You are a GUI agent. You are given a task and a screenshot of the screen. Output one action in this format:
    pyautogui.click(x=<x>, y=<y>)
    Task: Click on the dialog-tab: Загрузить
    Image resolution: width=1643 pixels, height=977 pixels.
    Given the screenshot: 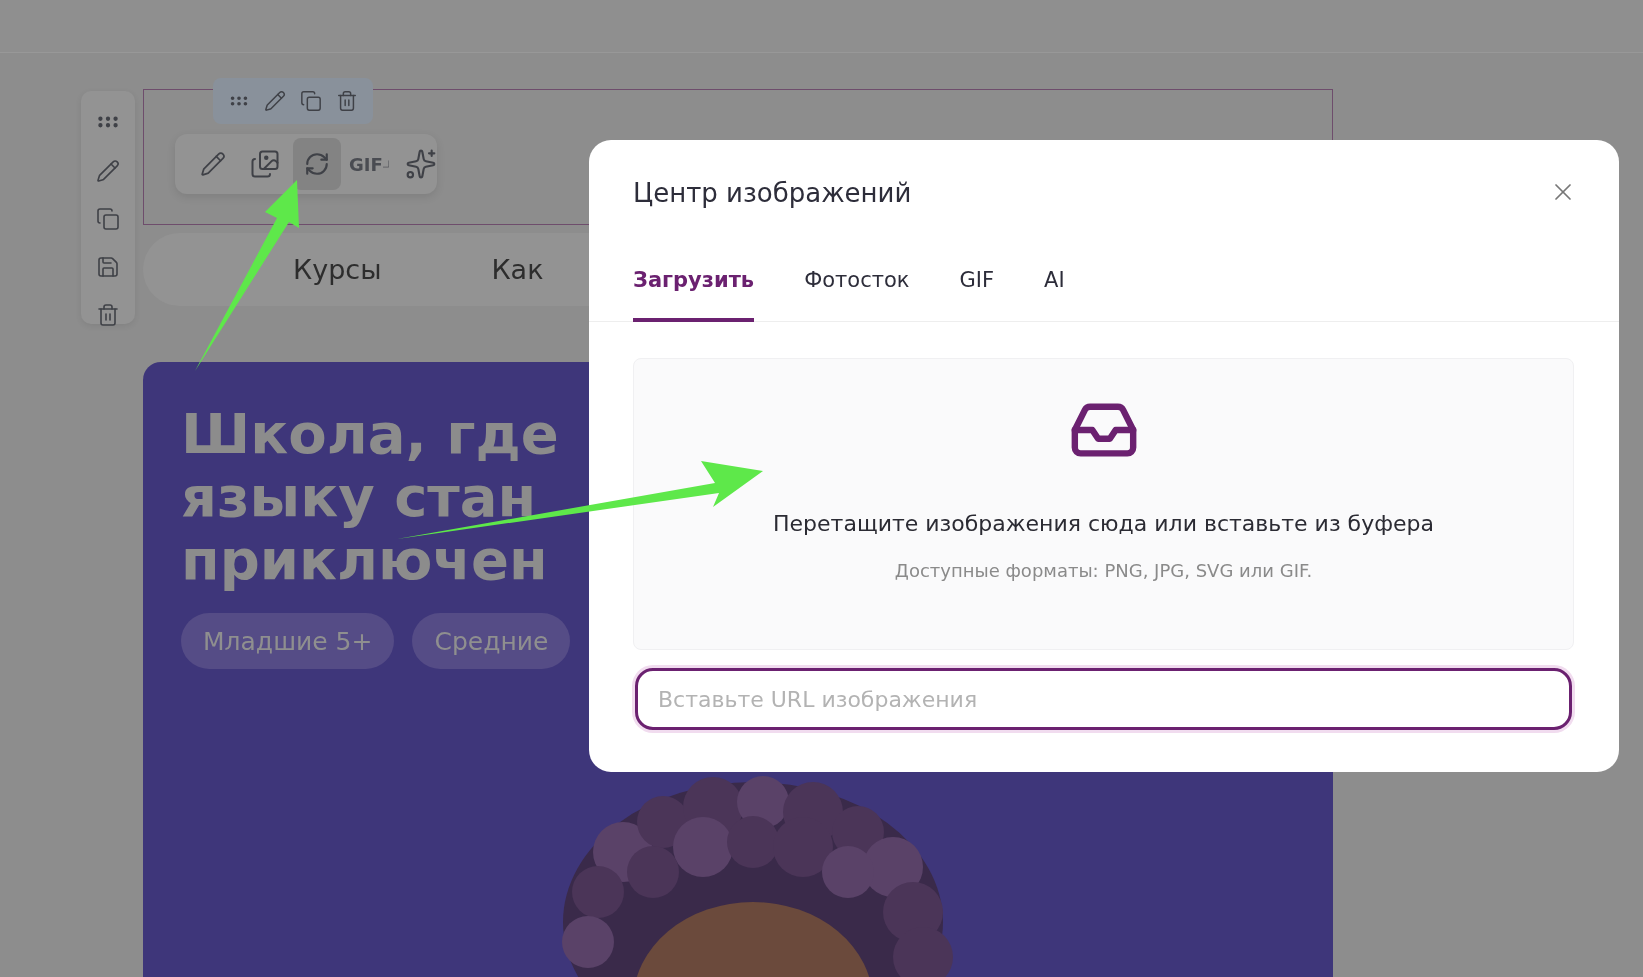 What is the action you would take?
    pyautogui.click(x=694, y=291)
    